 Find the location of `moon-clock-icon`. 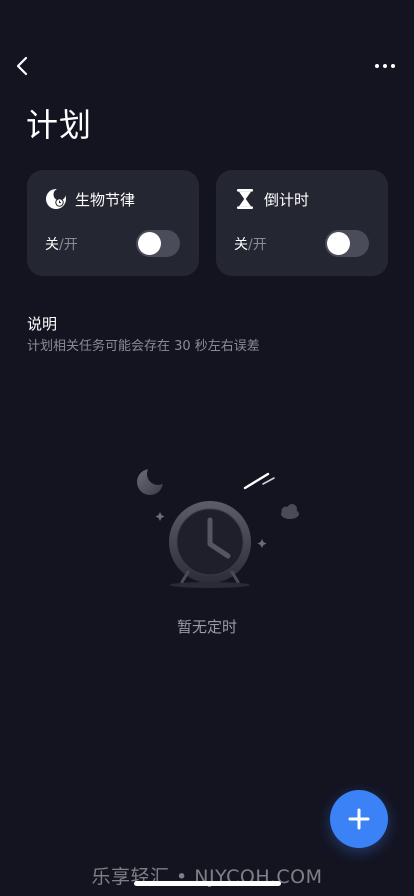

moon-clock-icon is located at coordinates (56, 199).